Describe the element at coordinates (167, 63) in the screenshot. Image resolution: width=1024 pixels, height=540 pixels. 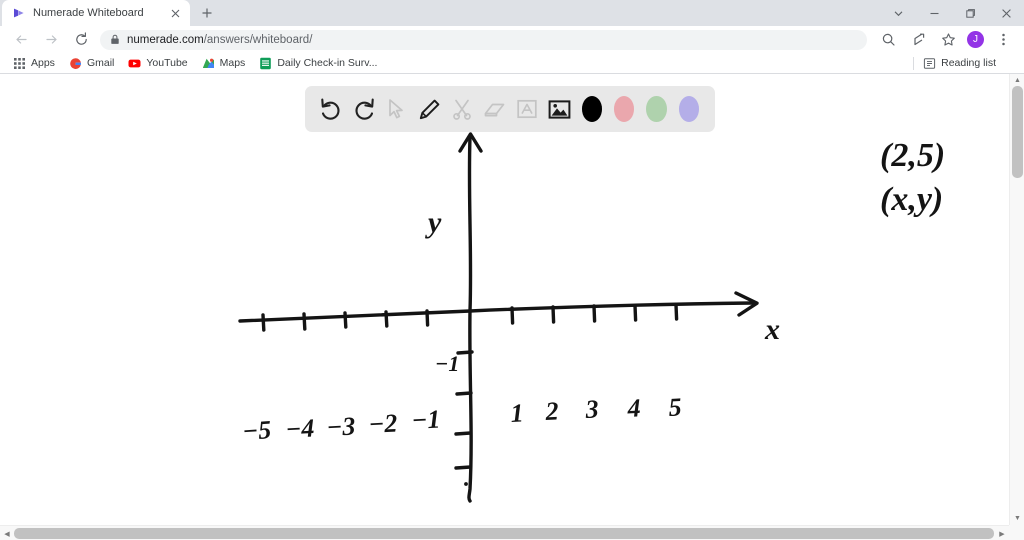
I see `bookmark-label: YouTube` at that location.